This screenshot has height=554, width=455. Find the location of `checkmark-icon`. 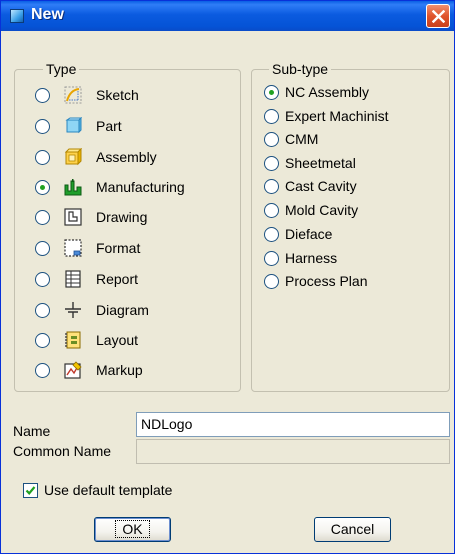

checkmark-icon is located at coordinates (30, 490).